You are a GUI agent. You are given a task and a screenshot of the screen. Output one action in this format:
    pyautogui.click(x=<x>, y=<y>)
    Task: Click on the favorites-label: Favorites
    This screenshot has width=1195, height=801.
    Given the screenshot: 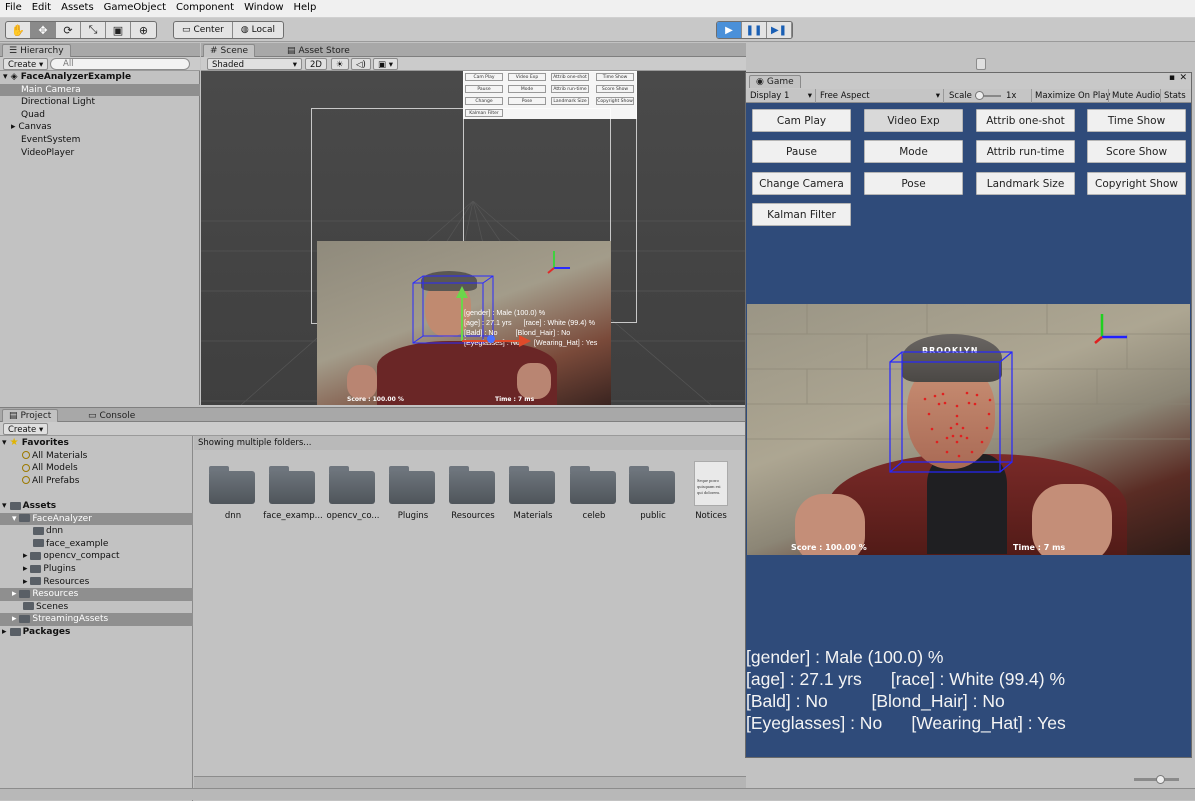 What is the action you would take?
    pyautogui.click(x=45, y=443)
    